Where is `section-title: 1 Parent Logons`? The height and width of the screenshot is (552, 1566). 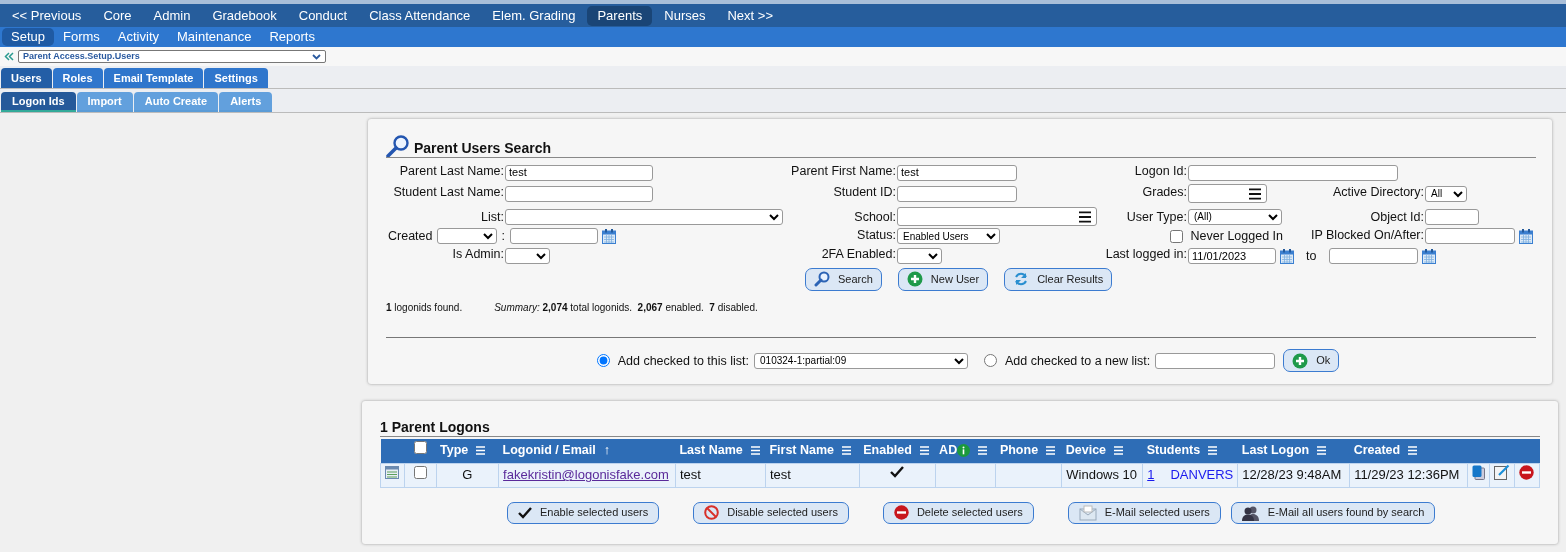 section-title: 1 Parent Logons is located at coordinates (960, 428).